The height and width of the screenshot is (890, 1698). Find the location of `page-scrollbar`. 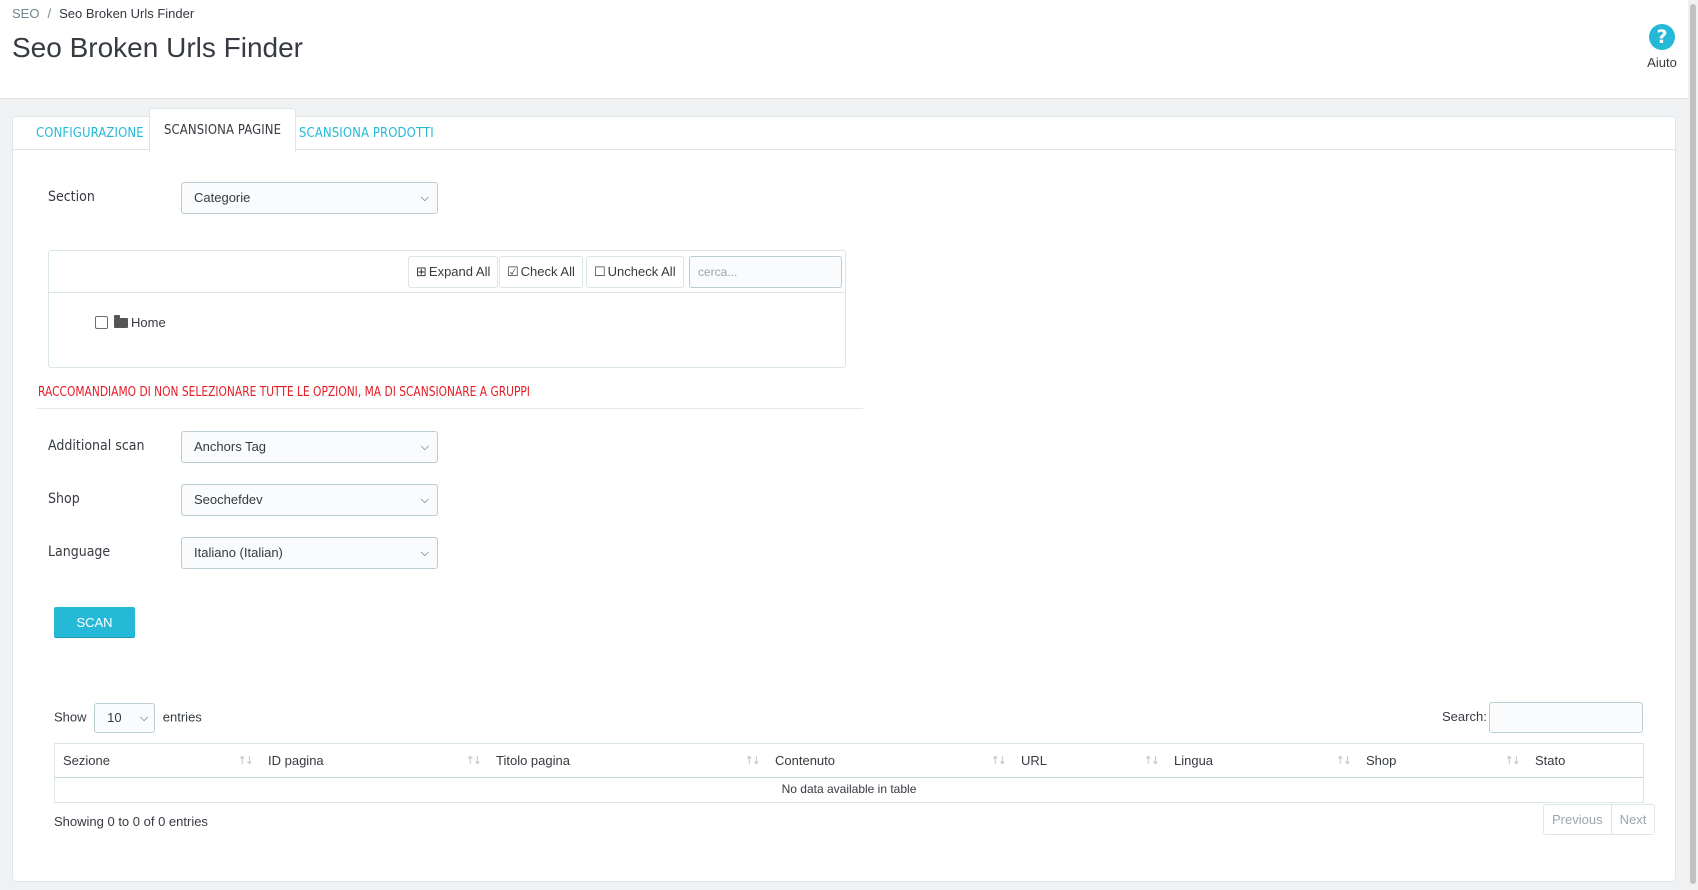

page-scrollbar is located at coordinates (1693, 445).